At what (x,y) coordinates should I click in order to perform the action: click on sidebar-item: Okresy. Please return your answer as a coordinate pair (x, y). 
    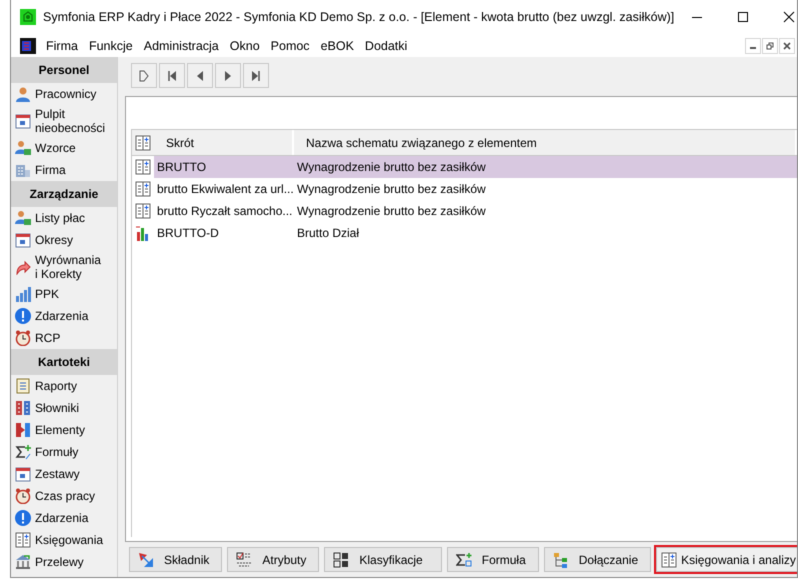
    Looking at the image, I should click on (54, 240).